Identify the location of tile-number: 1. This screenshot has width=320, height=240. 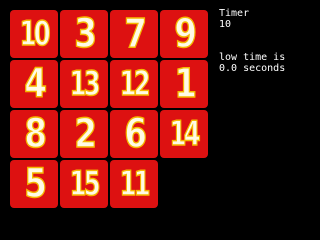
(185, 84).